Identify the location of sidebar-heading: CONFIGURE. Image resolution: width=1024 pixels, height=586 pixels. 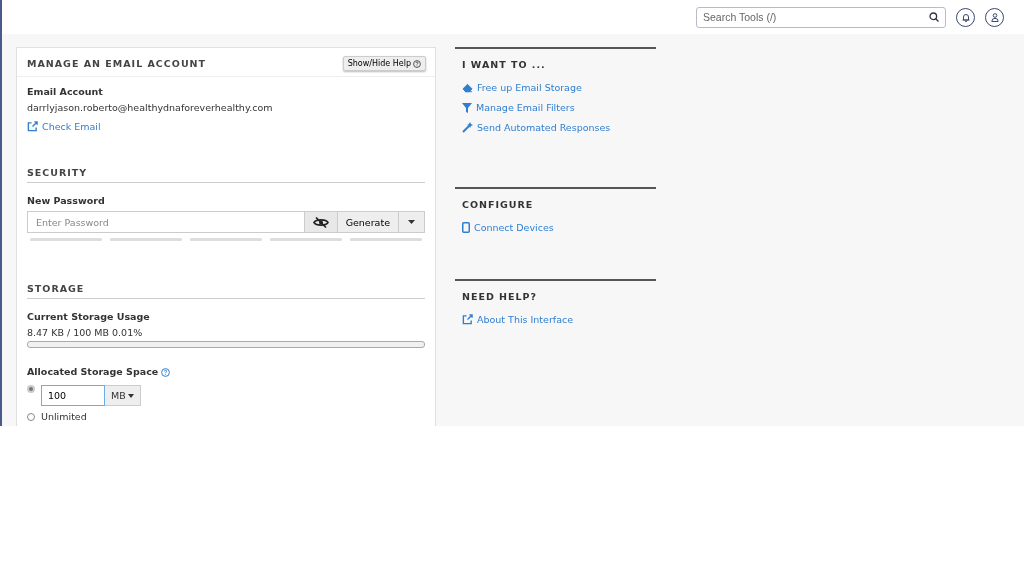
(498, 204).